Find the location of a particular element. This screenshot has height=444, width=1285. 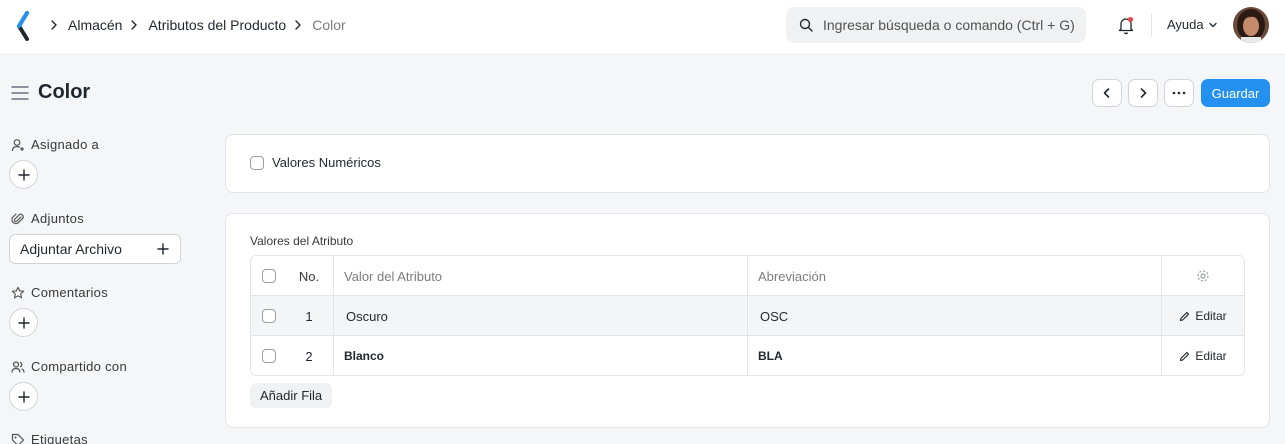

user-icon is located at coordinates (17, 144).